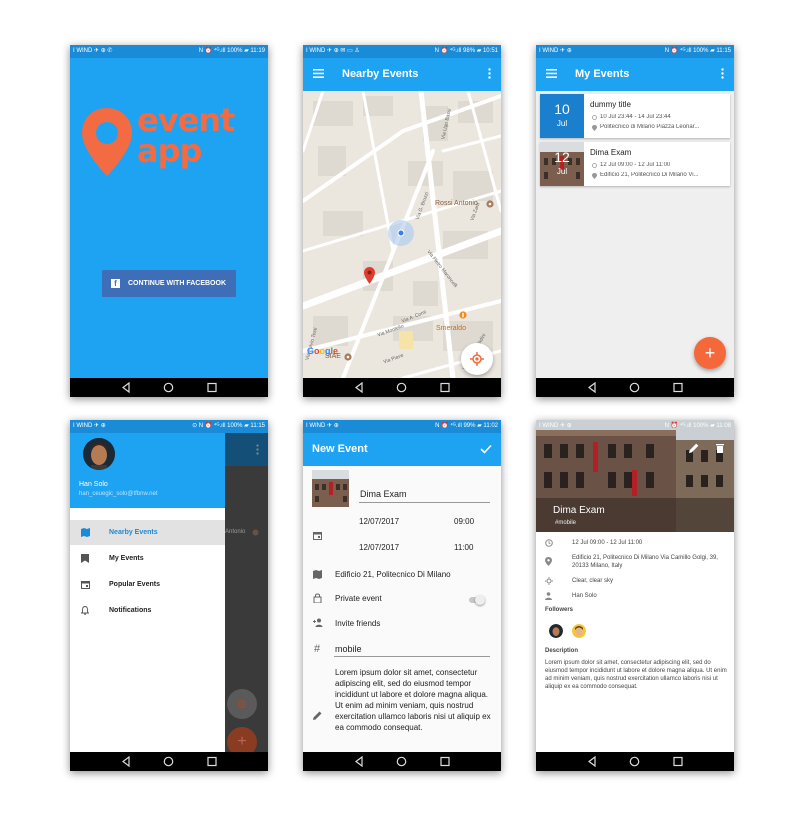 This screenshot has width=804, height=818. What do you see at coordinates (463, 315) in the screenshot?
I see `restaurant-icon` at bounding box center [463, 315].